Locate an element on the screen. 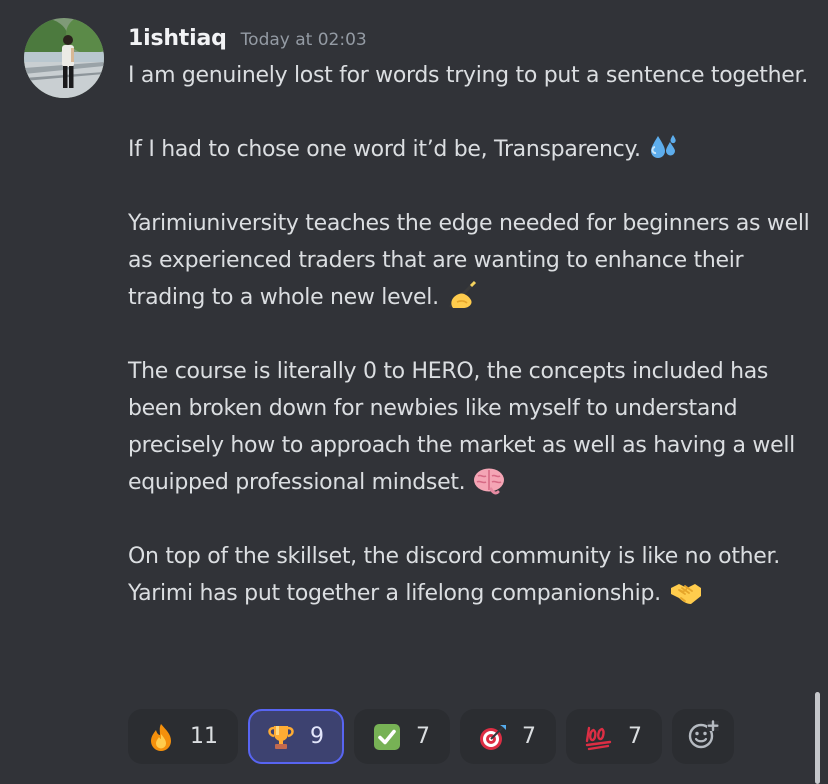 The image size is (828, 784). avatar is located at coordinates (64, 58).